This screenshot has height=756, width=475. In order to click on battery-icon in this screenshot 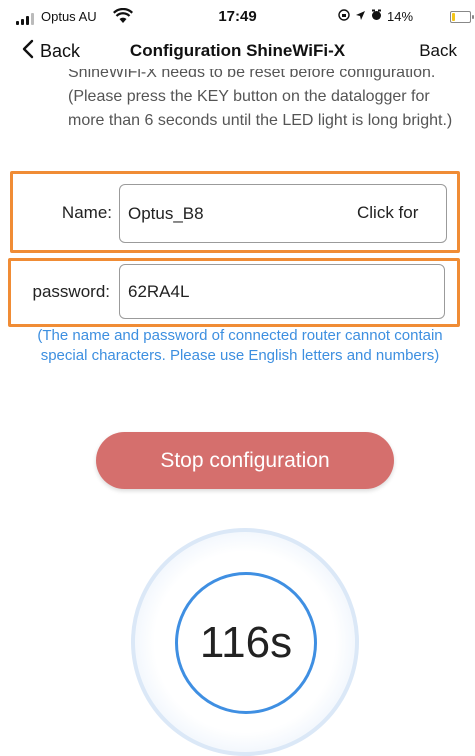, I will do `click(462, 17)`.